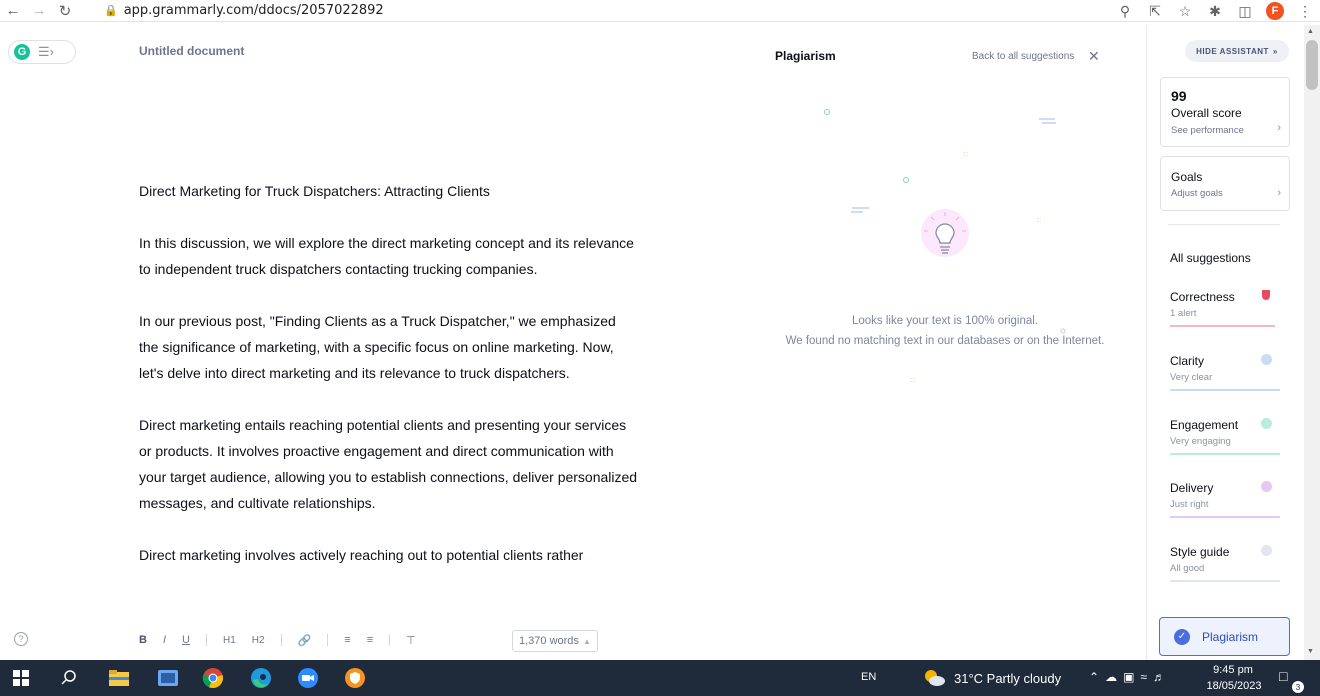 The height and width of the screenshot is (696, 1320). Describe the element at coordinates (1162, 677) in the screenshot. I see `volume-icon: ♬` at that location.